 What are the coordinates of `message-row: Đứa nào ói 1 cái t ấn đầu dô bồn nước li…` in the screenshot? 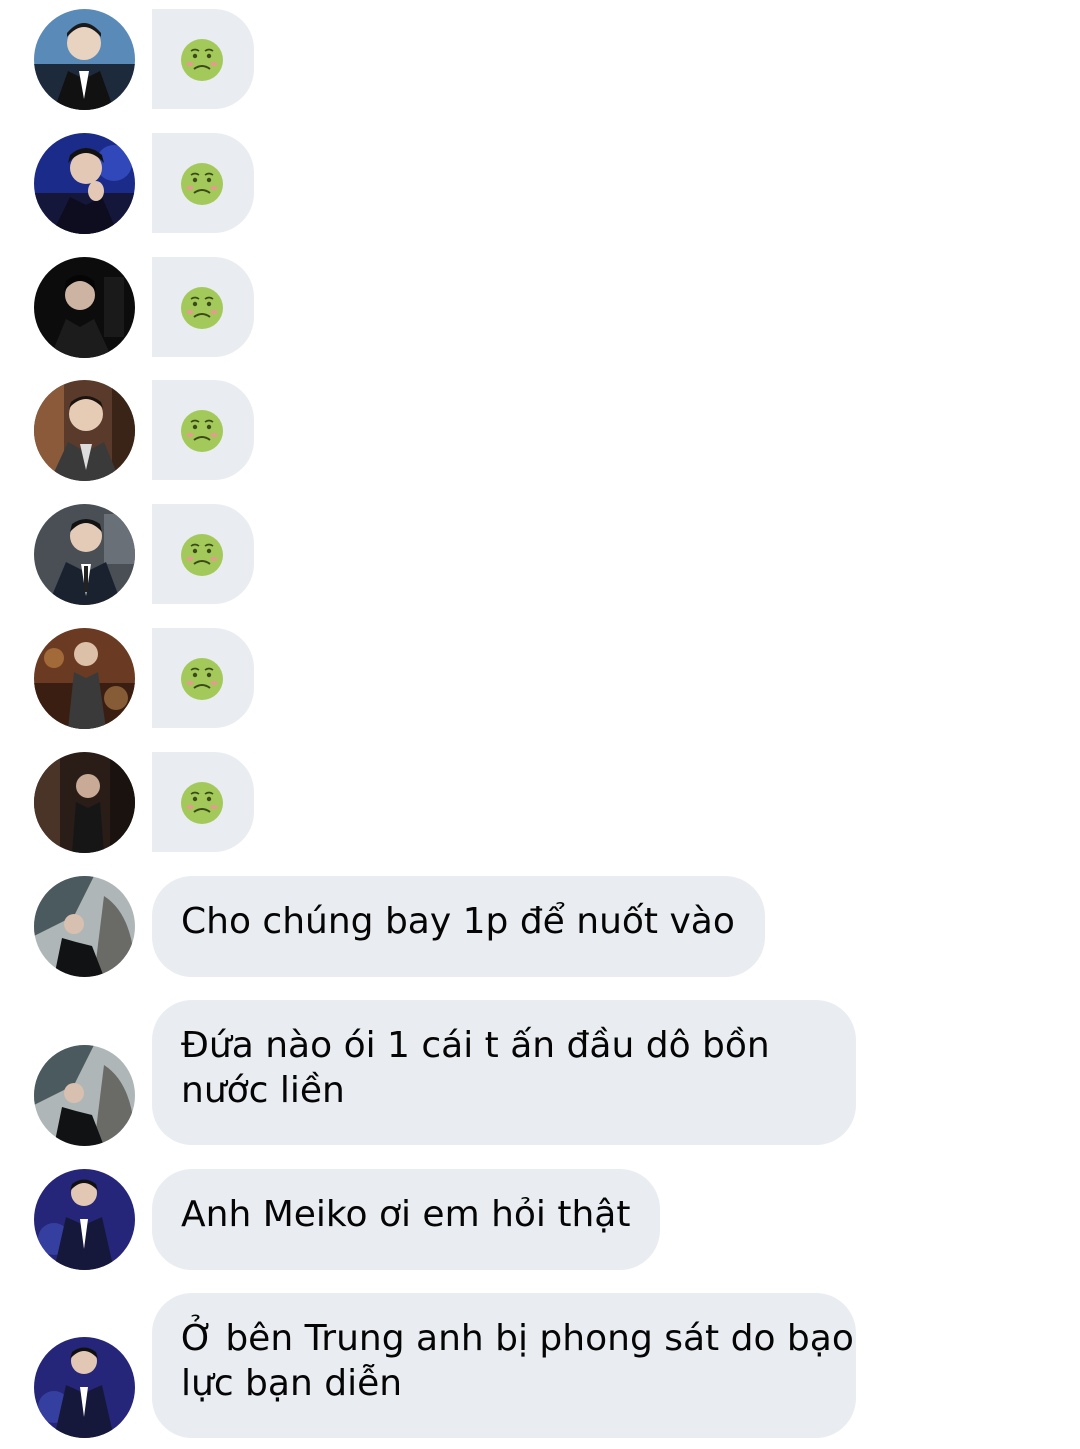 It's located at (540, 1073).